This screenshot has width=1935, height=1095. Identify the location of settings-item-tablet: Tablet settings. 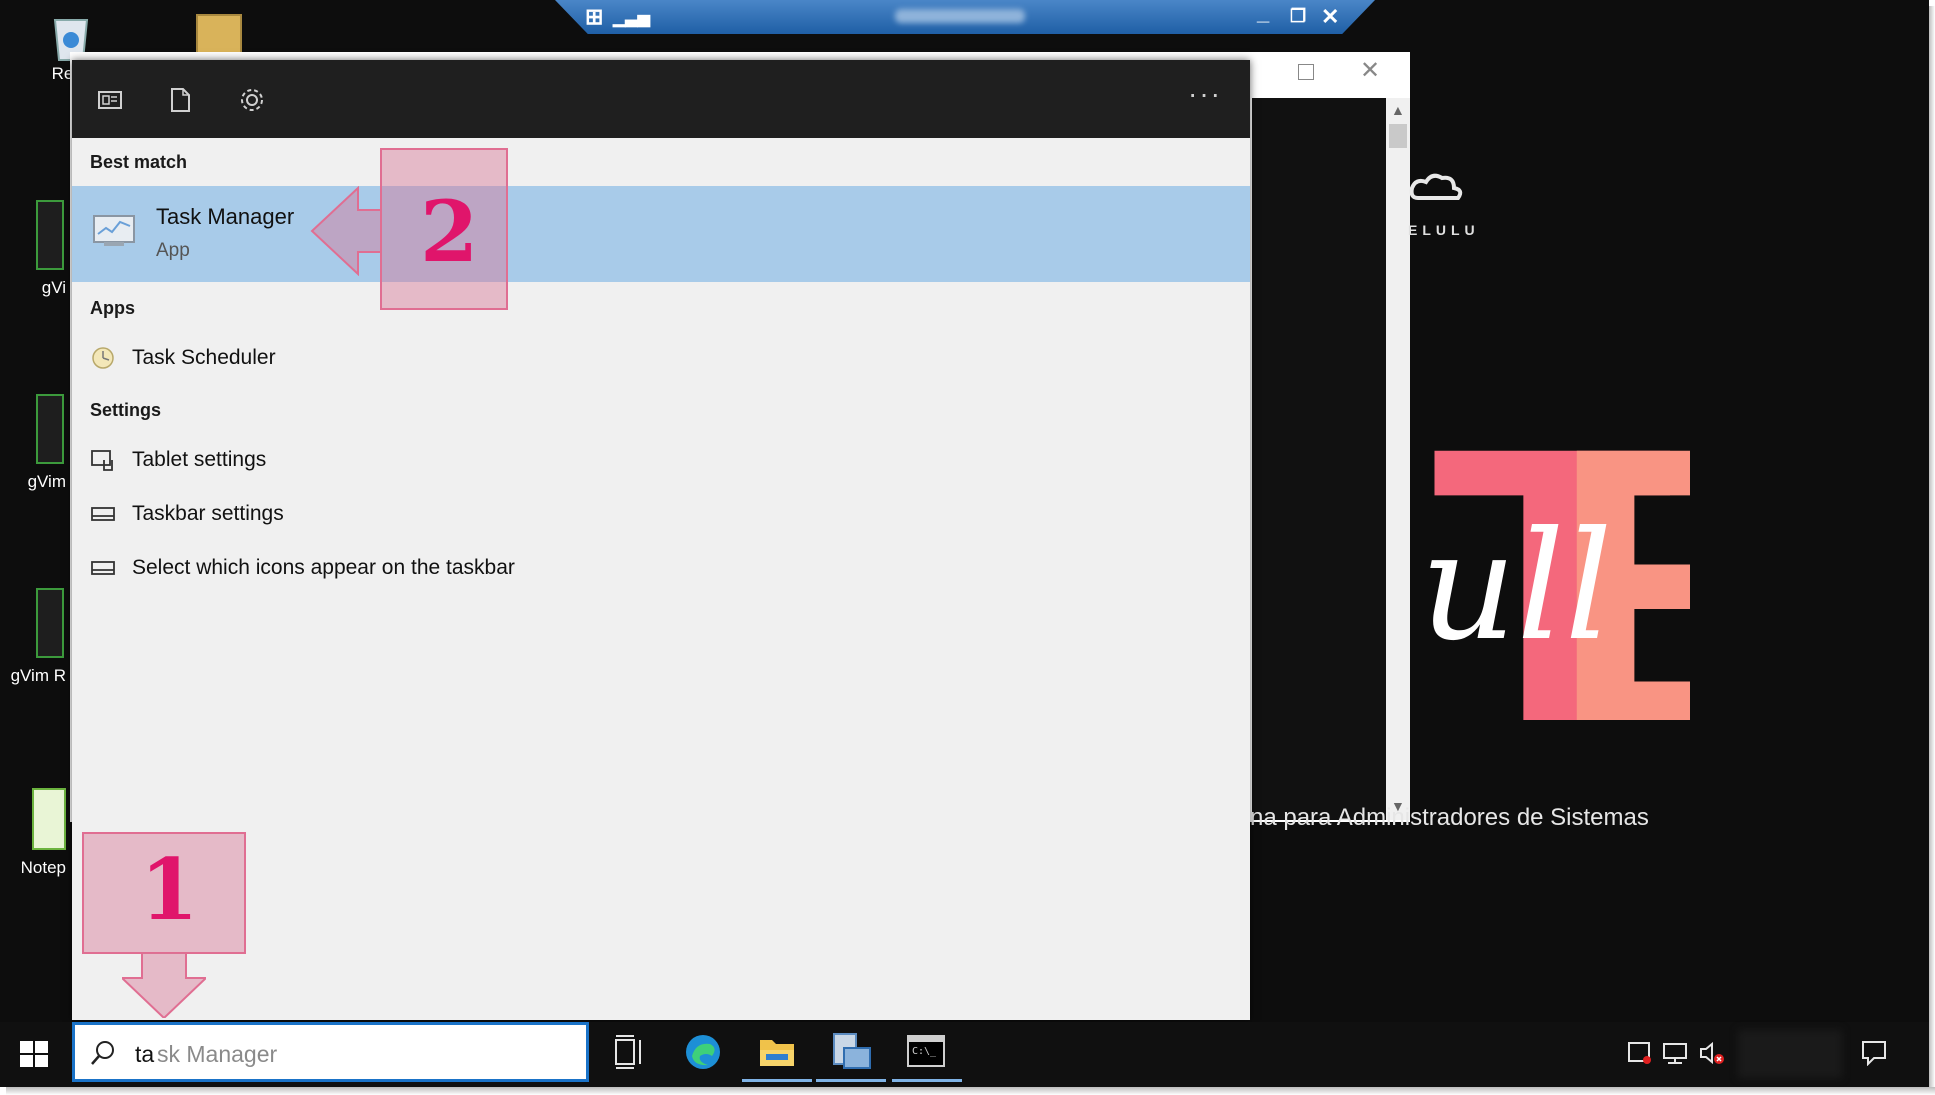
(661, 460).